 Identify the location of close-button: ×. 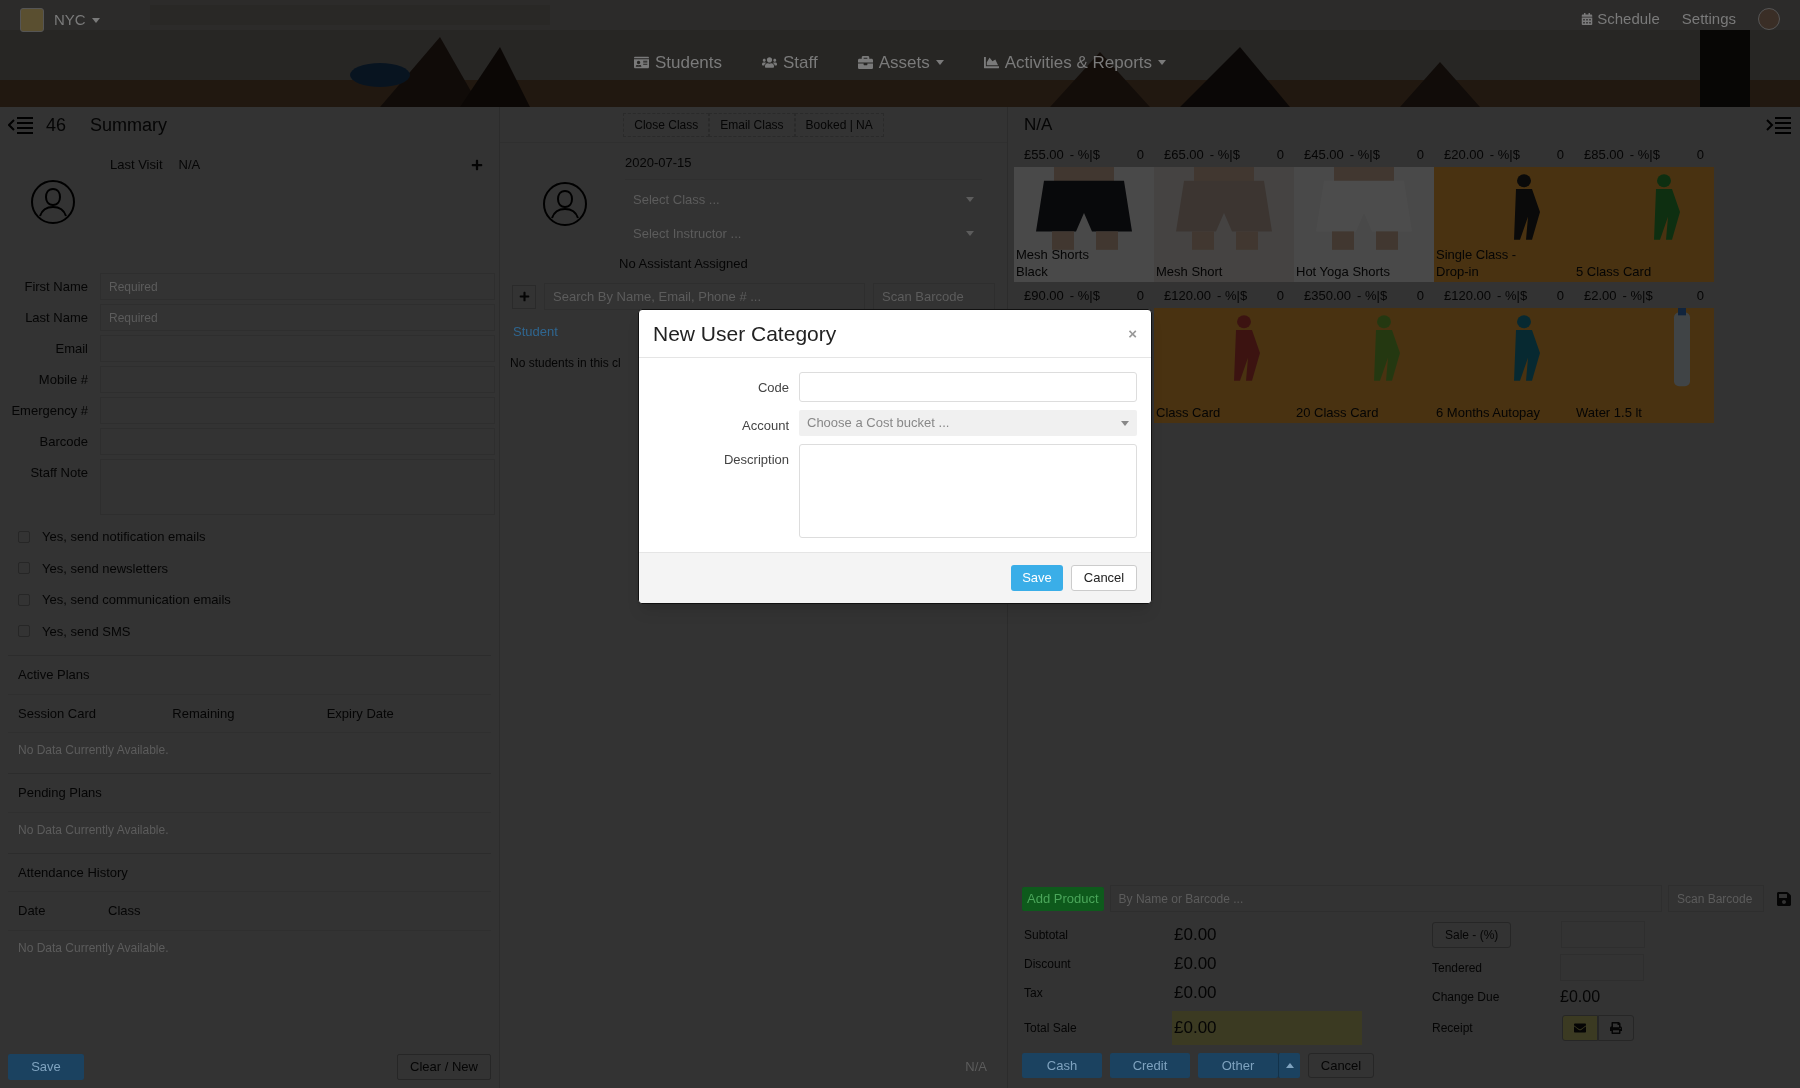
(1132, 333).